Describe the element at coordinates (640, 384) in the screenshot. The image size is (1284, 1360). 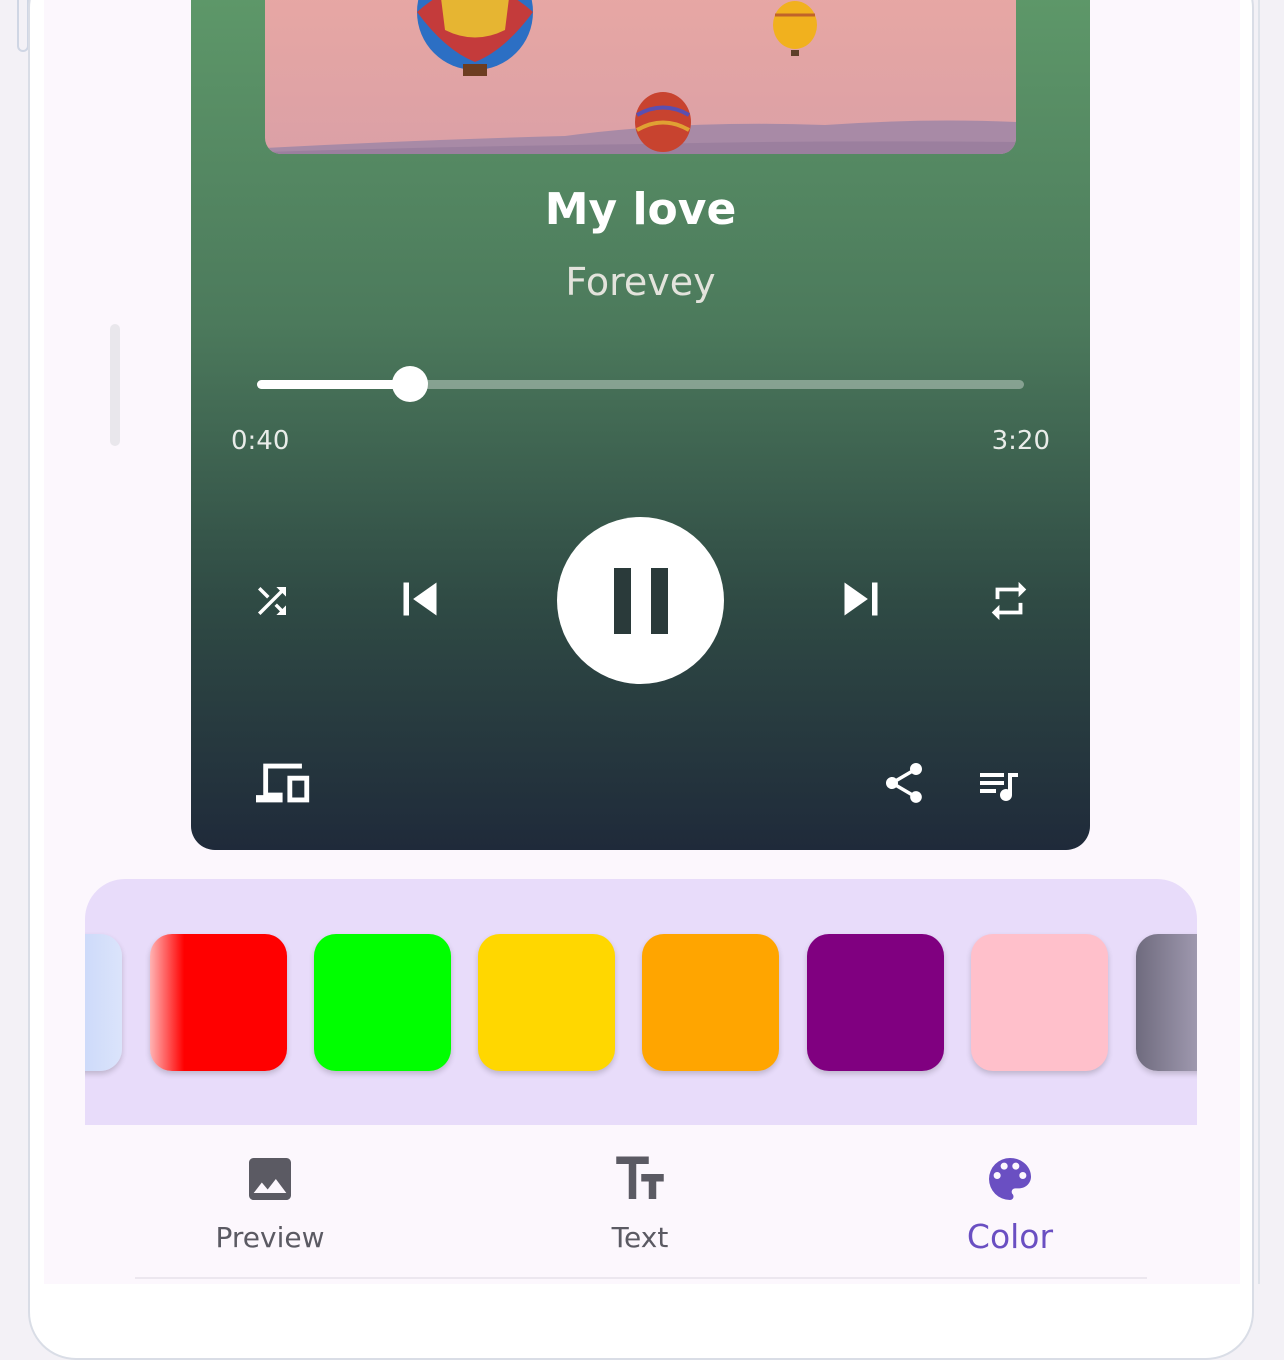
I see `seek-bar` at that location.